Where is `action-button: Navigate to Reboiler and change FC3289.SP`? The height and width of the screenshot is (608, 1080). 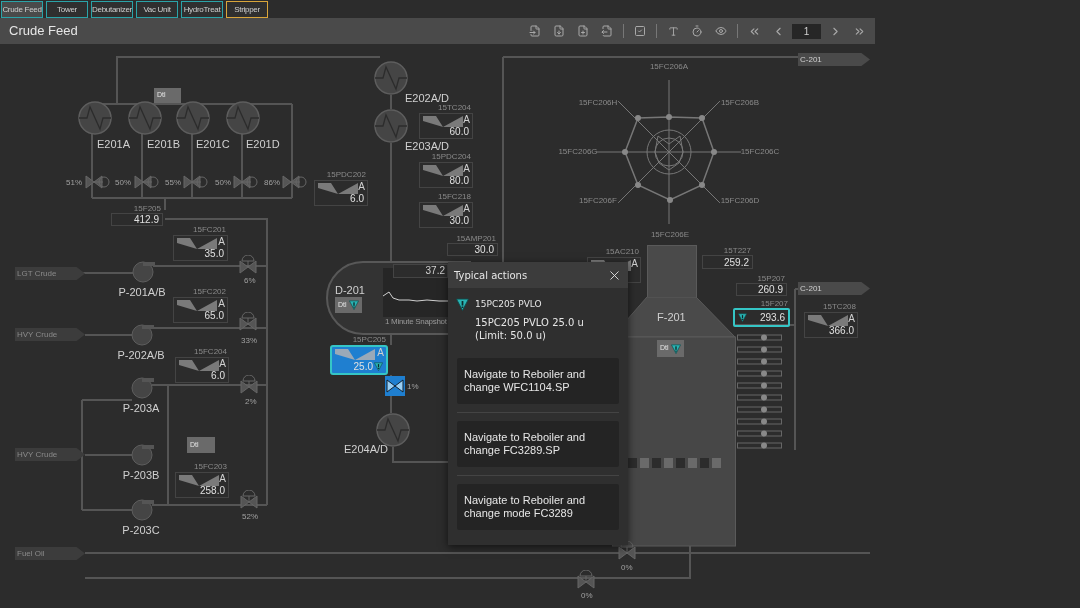 action-button: Navigate to Reboiler and change FC3289.SP is located at coordinates (538, 444).